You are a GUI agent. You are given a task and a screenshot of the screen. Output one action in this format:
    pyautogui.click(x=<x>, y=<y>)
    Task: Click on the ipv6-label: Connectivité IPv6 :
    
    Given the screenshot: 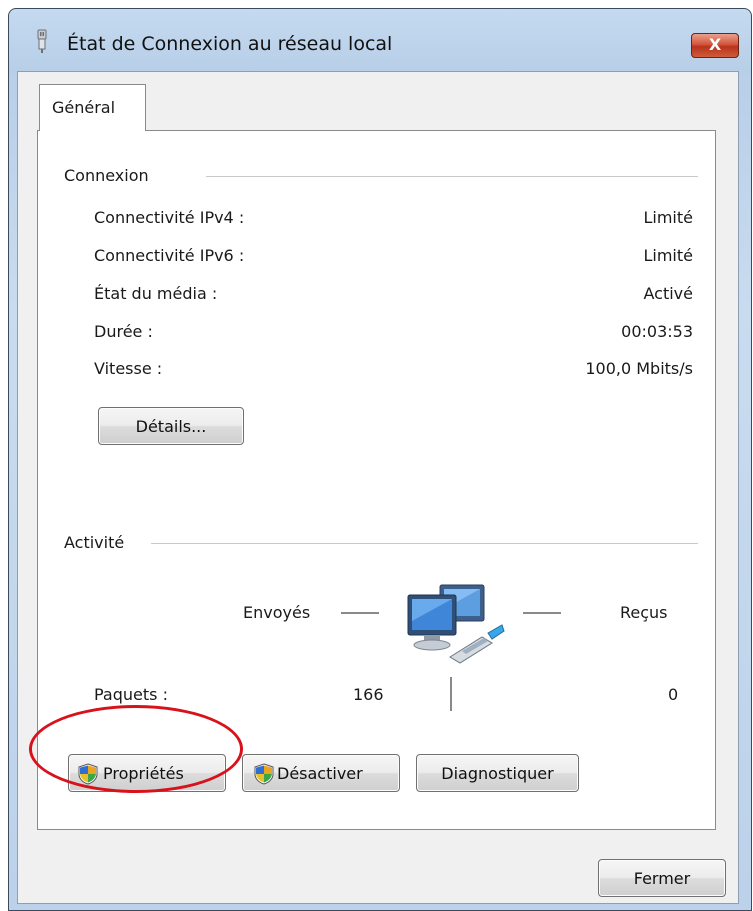 What is the action you would take?
    pyautogui.click(x=169, y=255)
    